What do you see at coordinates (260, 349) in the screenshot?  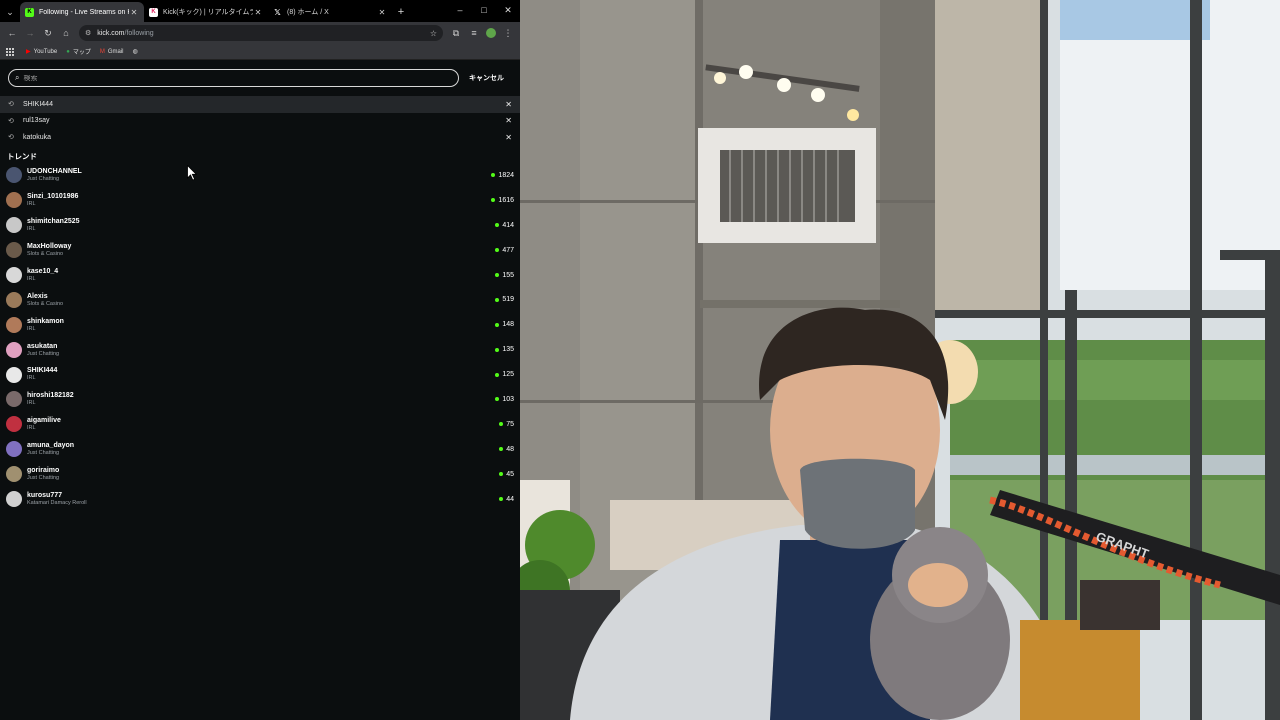 I see `trend-item: asukatan Just Chatting 135` at bounding box center [260, 349].